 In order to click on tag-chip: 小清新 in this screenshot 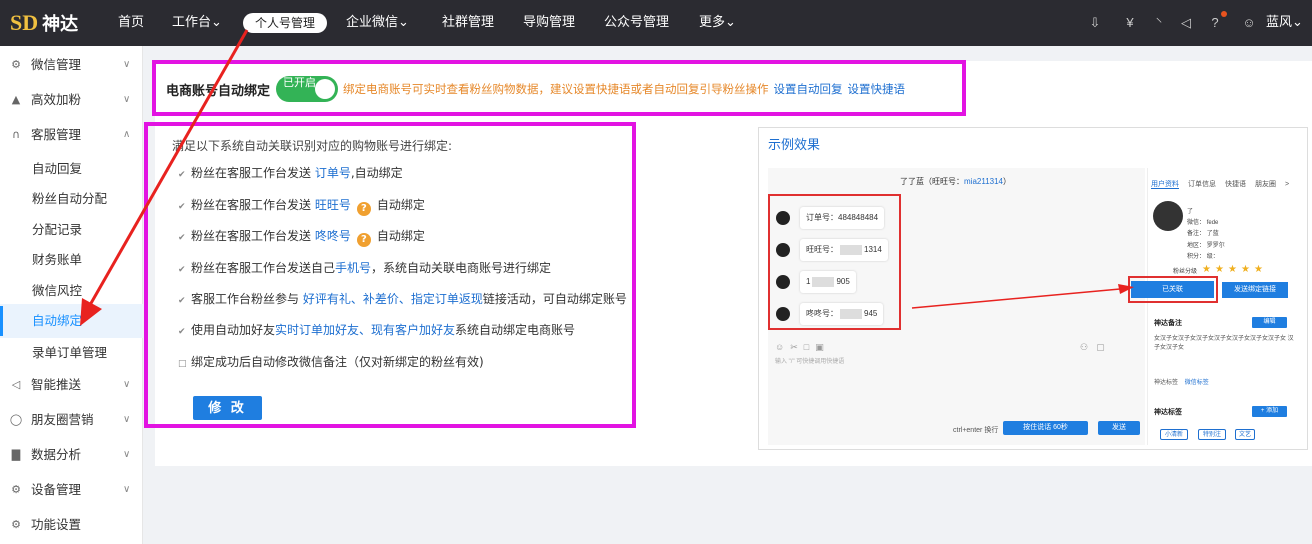, I will do `click(1174, 434)`.